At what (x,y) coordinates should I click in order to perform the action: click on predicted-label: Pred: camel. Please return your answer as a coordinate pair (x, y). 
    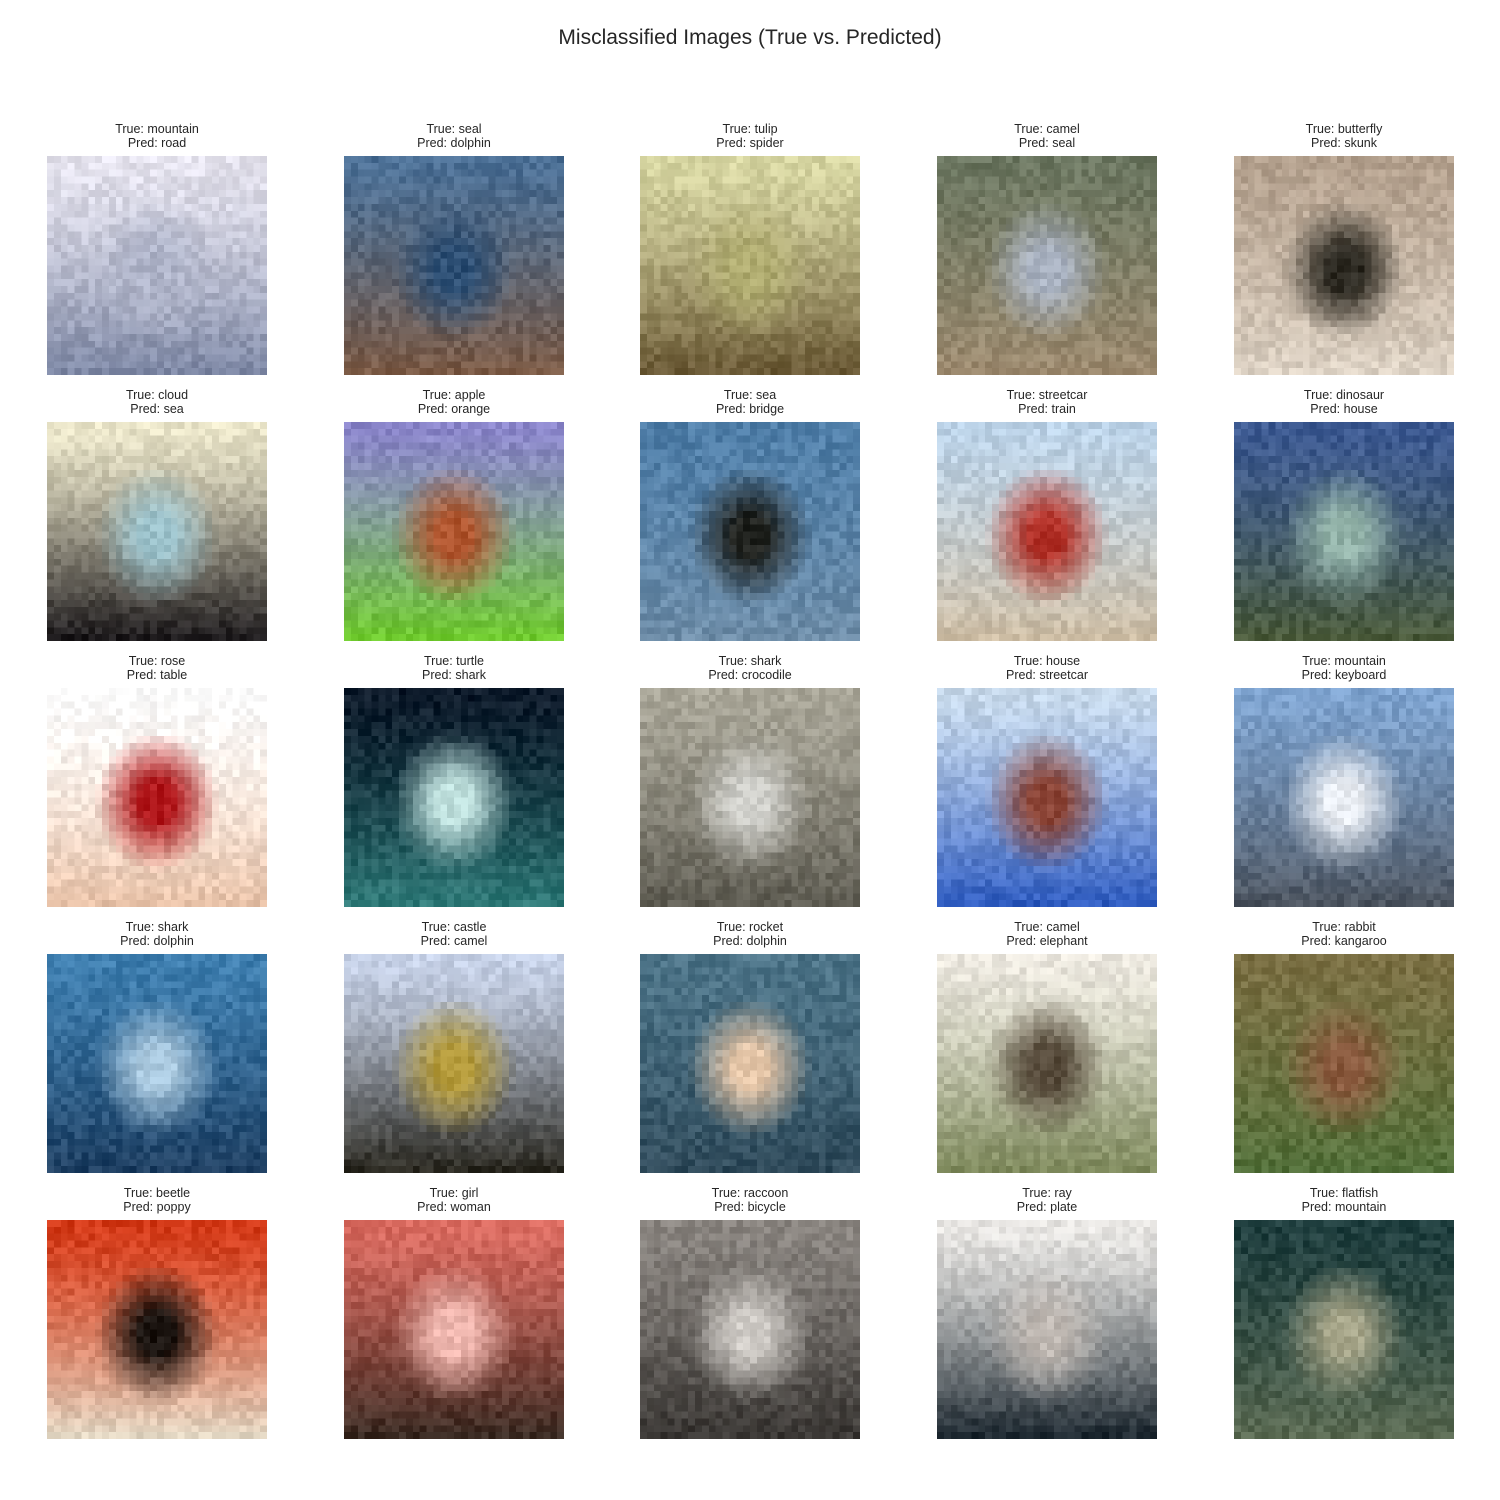
    Looking at the image, I should click on (454, 941).